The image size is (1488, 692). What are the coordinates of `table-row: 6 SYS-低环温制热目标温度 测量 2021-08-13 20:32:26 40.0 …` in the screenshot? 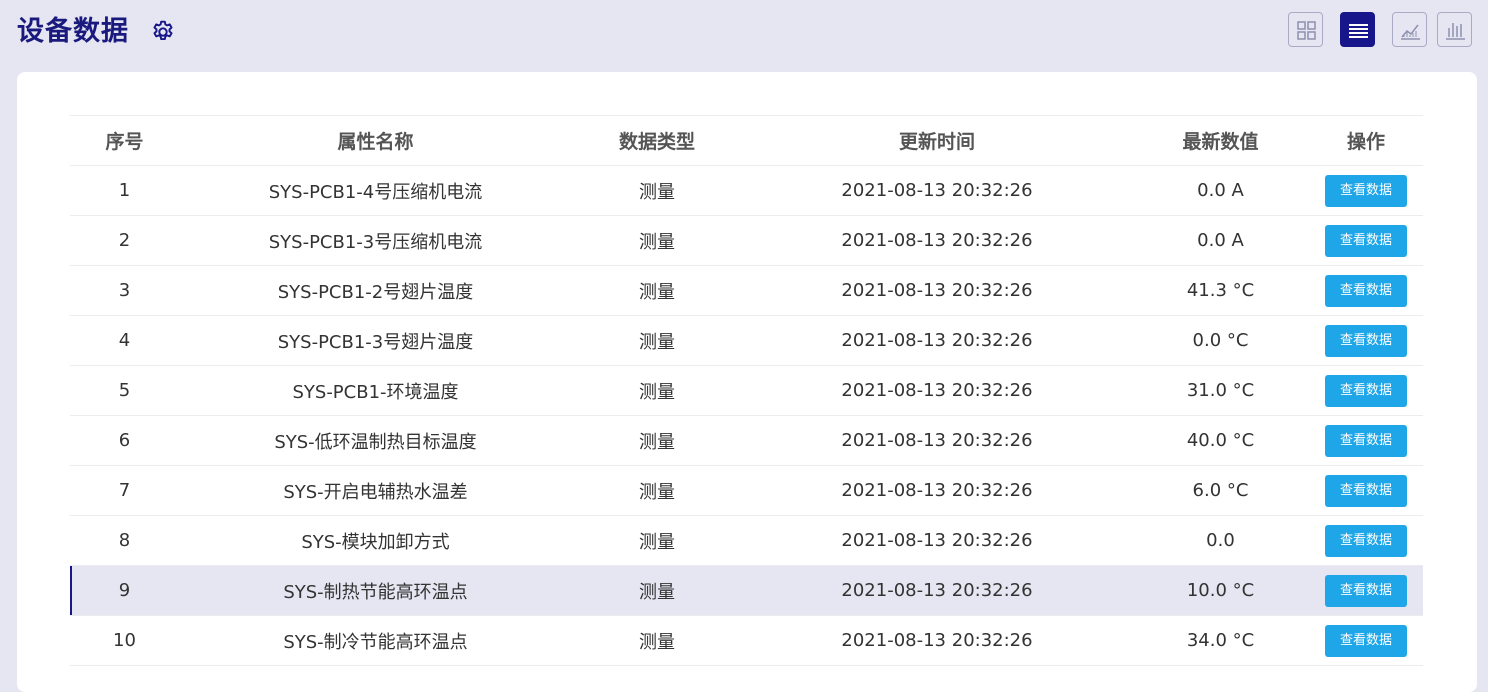 It's located at (746, 440).